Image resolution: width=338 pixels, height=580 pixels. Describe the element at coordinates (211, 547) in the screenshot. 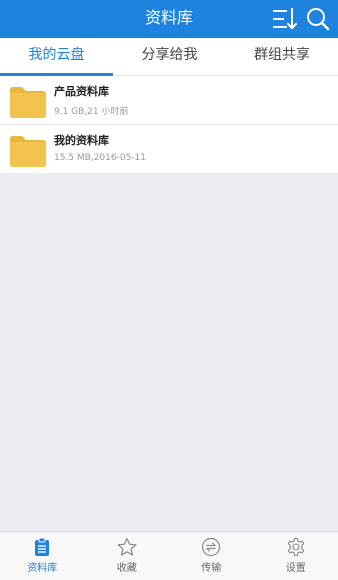

I see `transfer-icon` at that location.